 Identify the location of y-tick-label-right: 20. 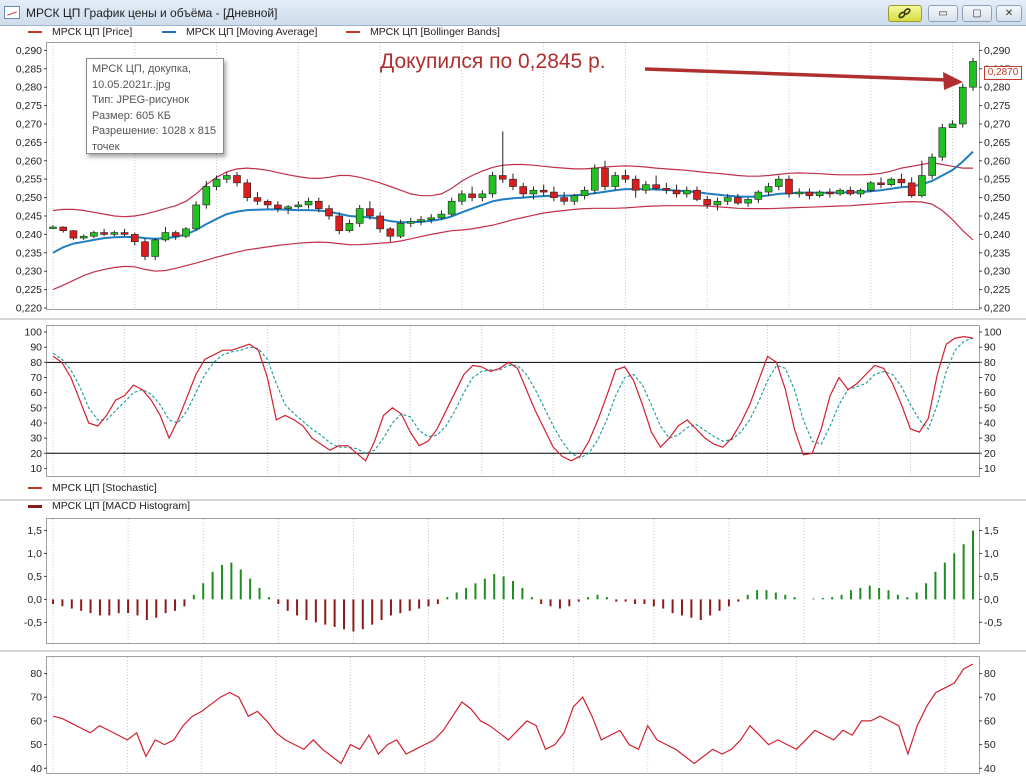
(990, 454).